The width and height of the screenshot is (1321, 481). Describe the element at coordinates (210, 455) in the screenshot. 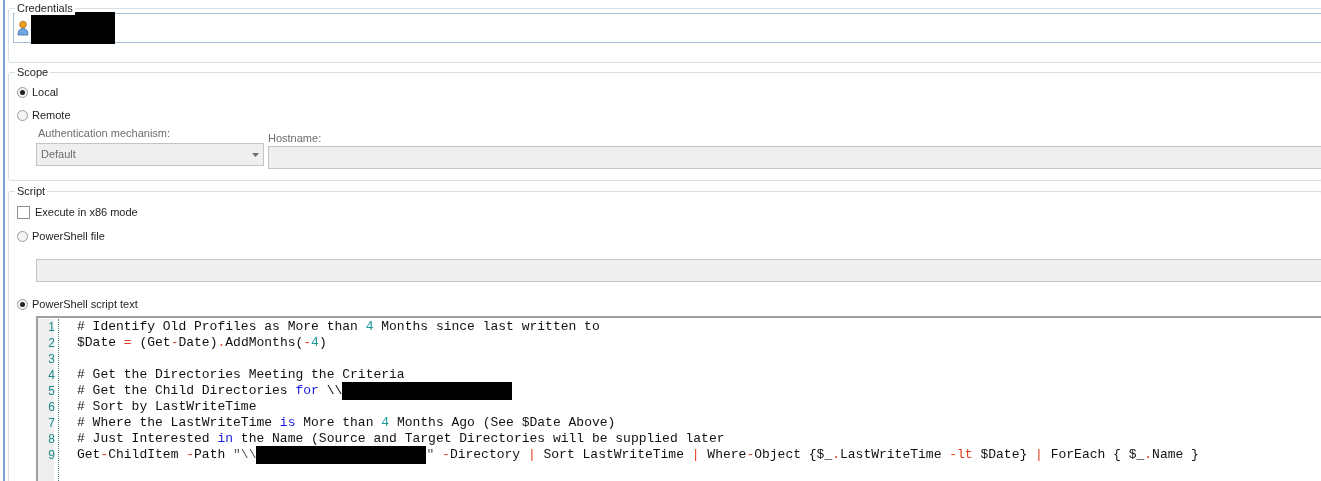

I see `code-token: Path` at that location.